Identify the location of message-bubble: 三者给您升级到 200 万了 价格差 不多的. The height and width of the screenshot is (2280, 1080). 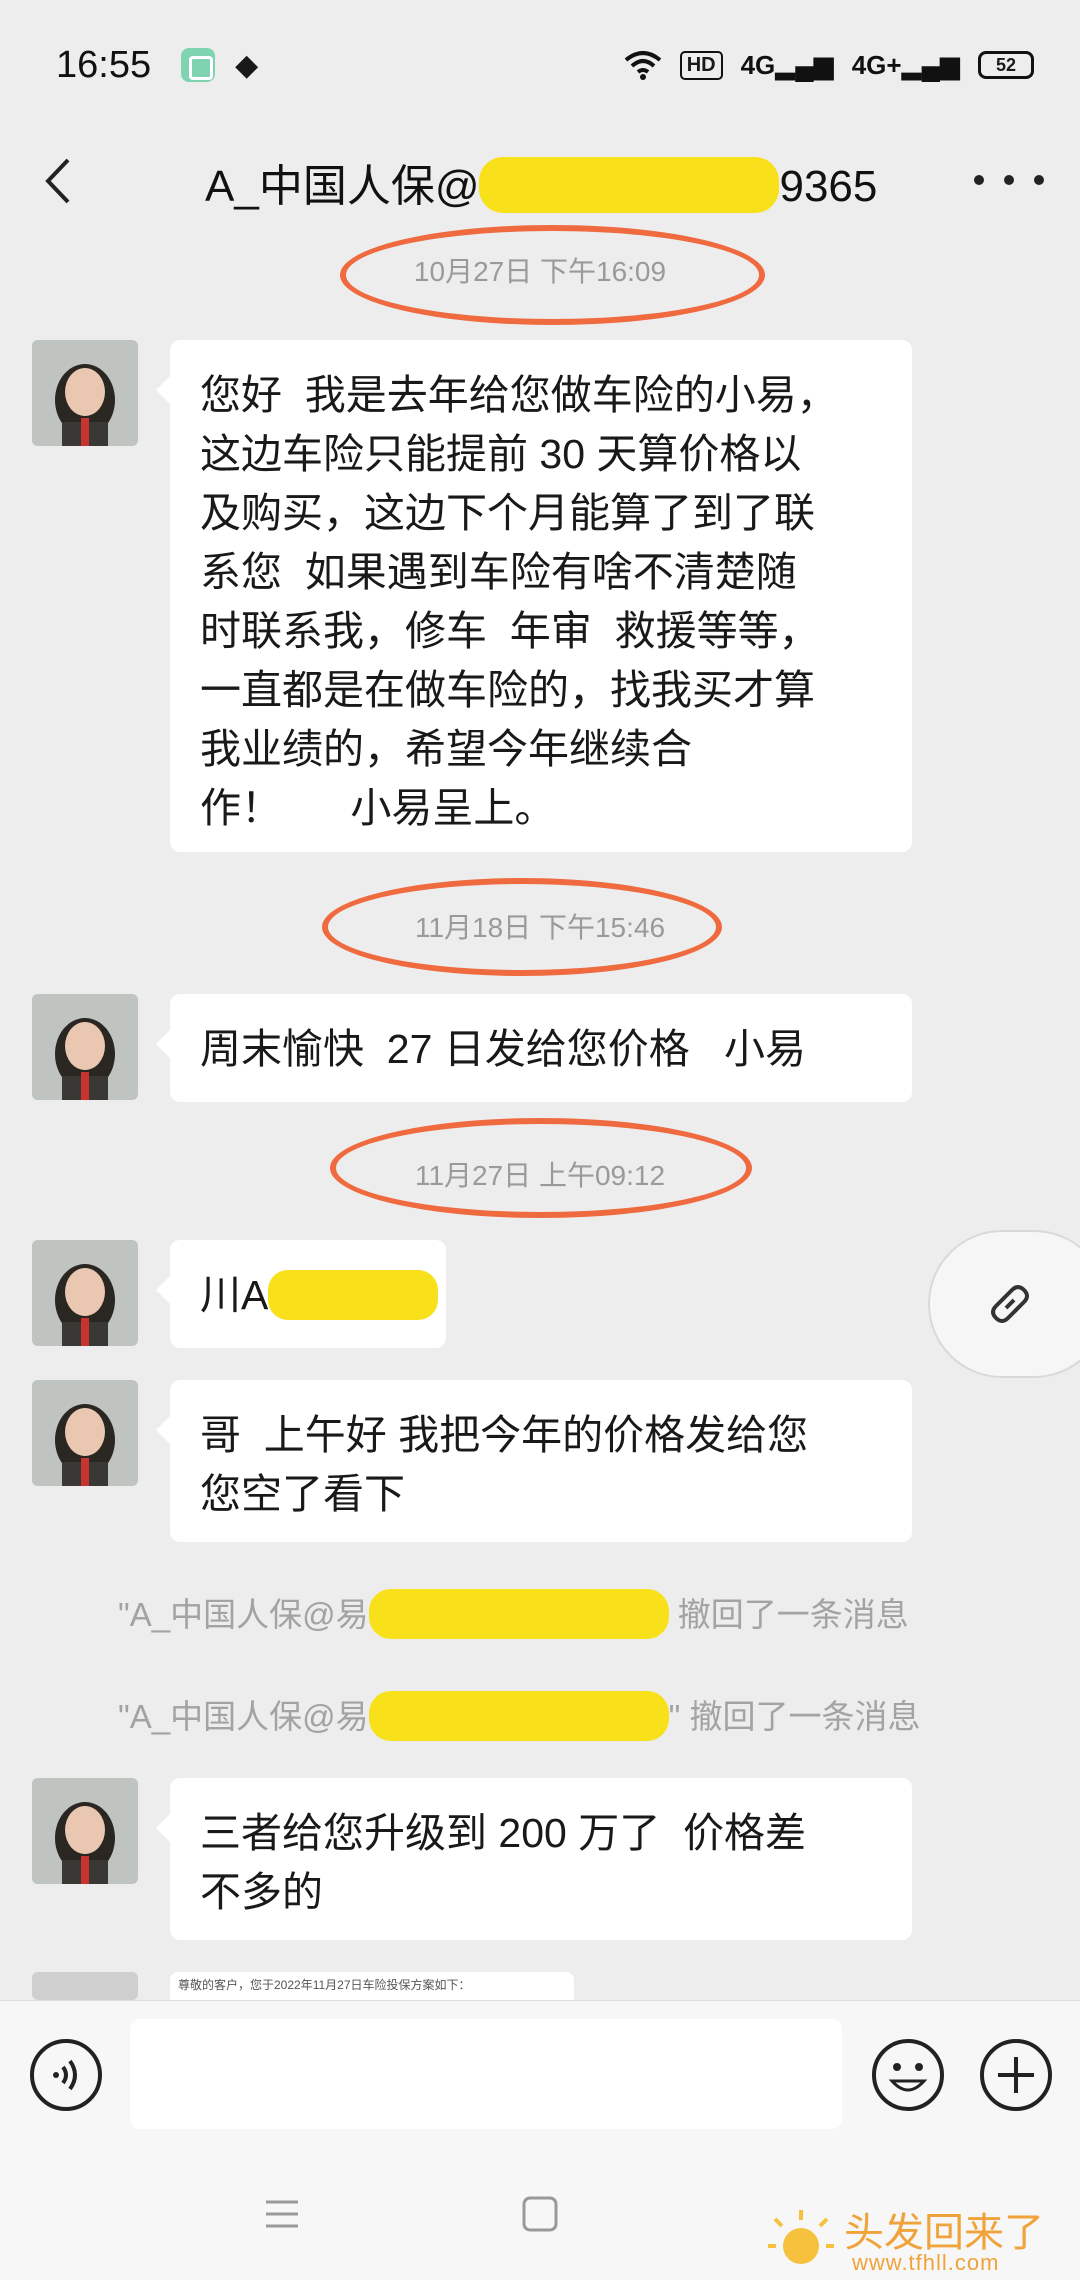
(534, 1859).